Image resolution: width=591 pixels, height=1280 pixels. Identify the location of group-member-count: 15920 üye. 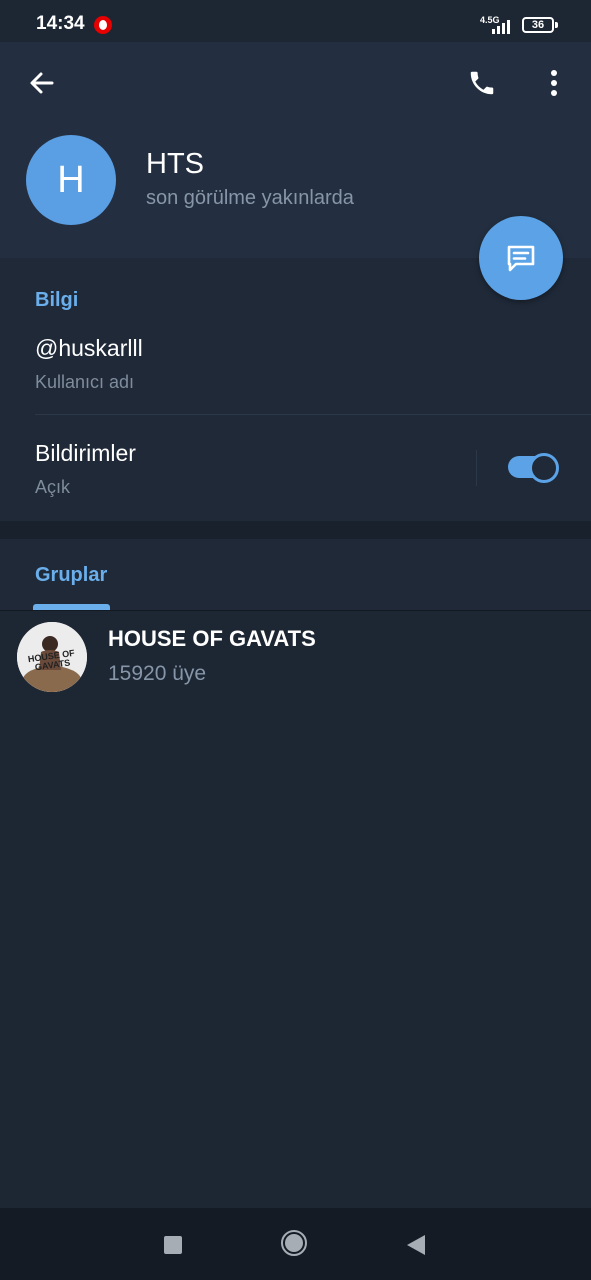
(157, 673).